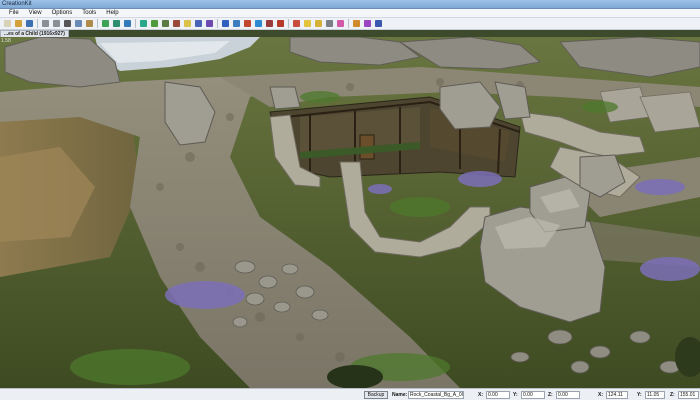 This screenshot has width=700, height=400. Describe the element at coordinates (533, 395) in the screenshot. I see `y-position-field: 0.00` at that location.